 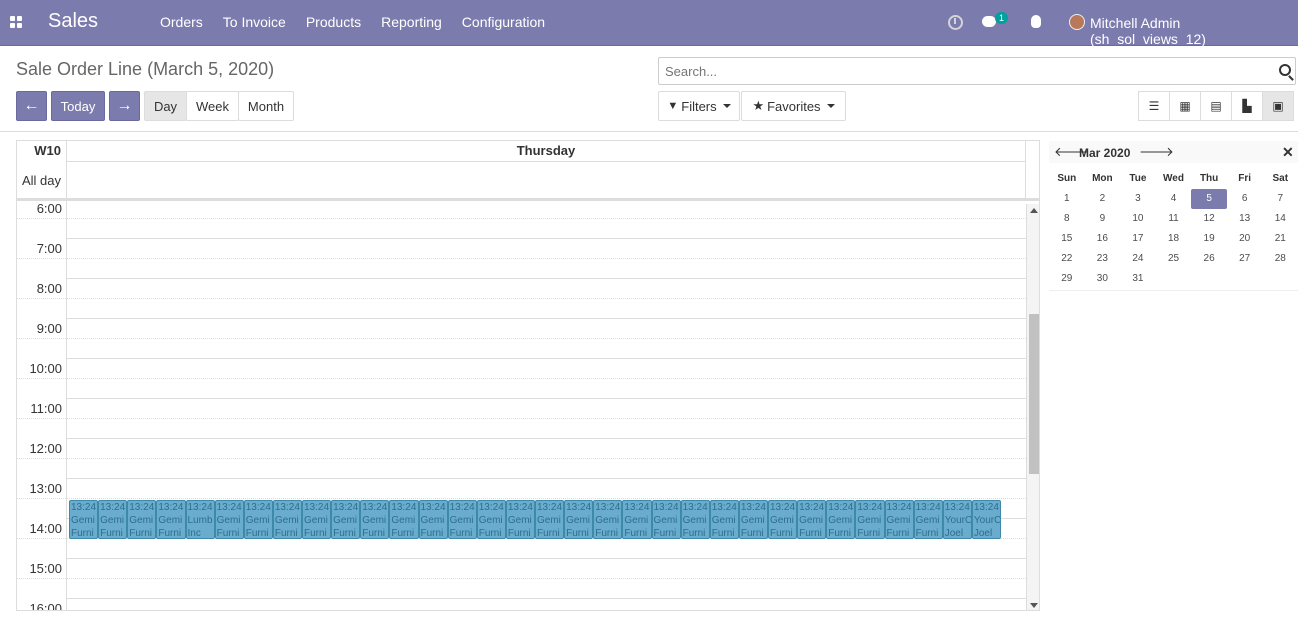 I want to click on menu-to-invoice: To Invoice, so click(x=254, y=22).